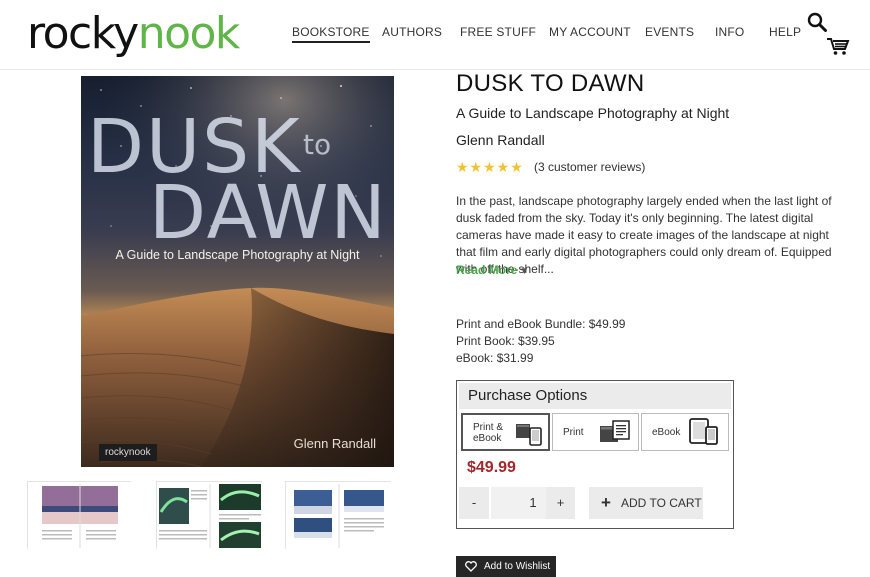  Describe the element at coordinates (669, 32) in the screenshot. I see `nav-events: EVENTS` at that location.